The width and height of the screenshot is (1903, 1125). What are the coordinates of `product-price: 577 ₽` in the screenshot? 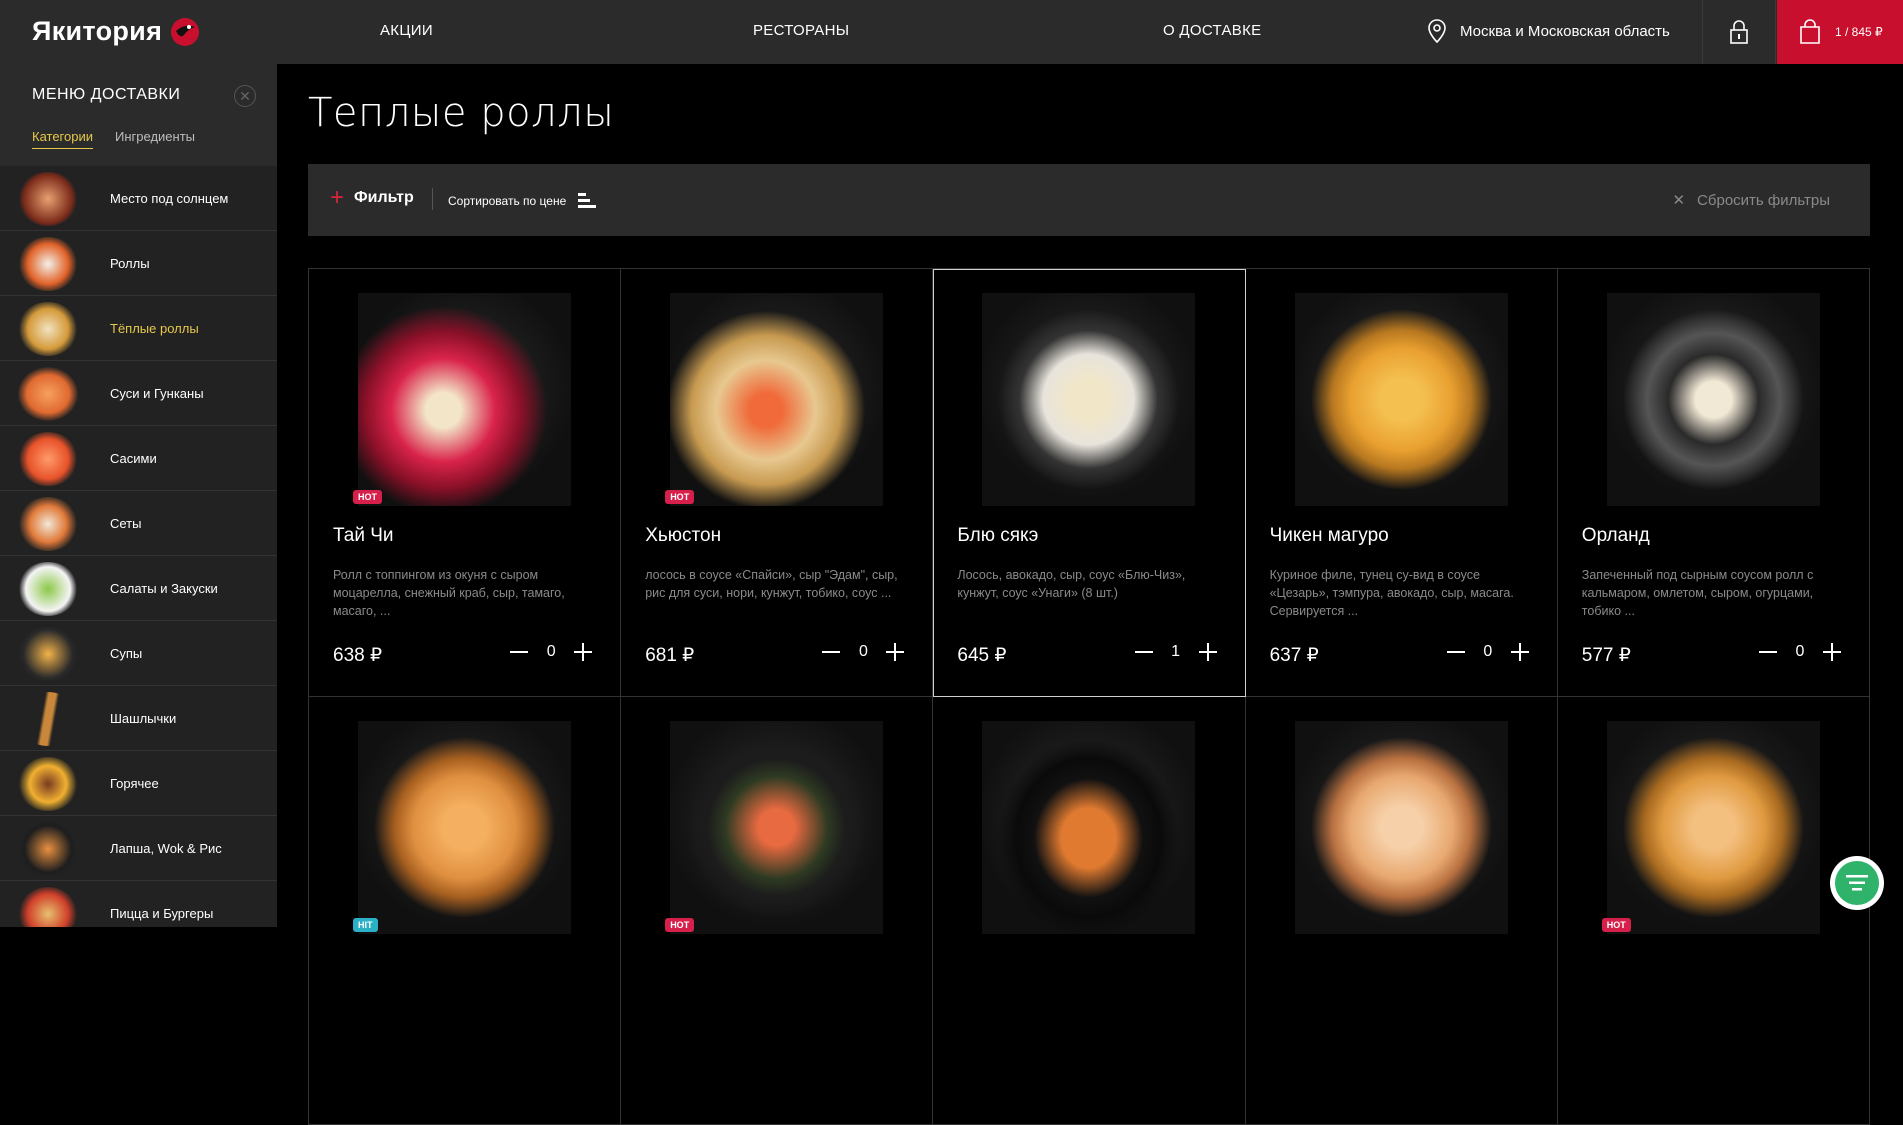 It's located at (1606, 655).